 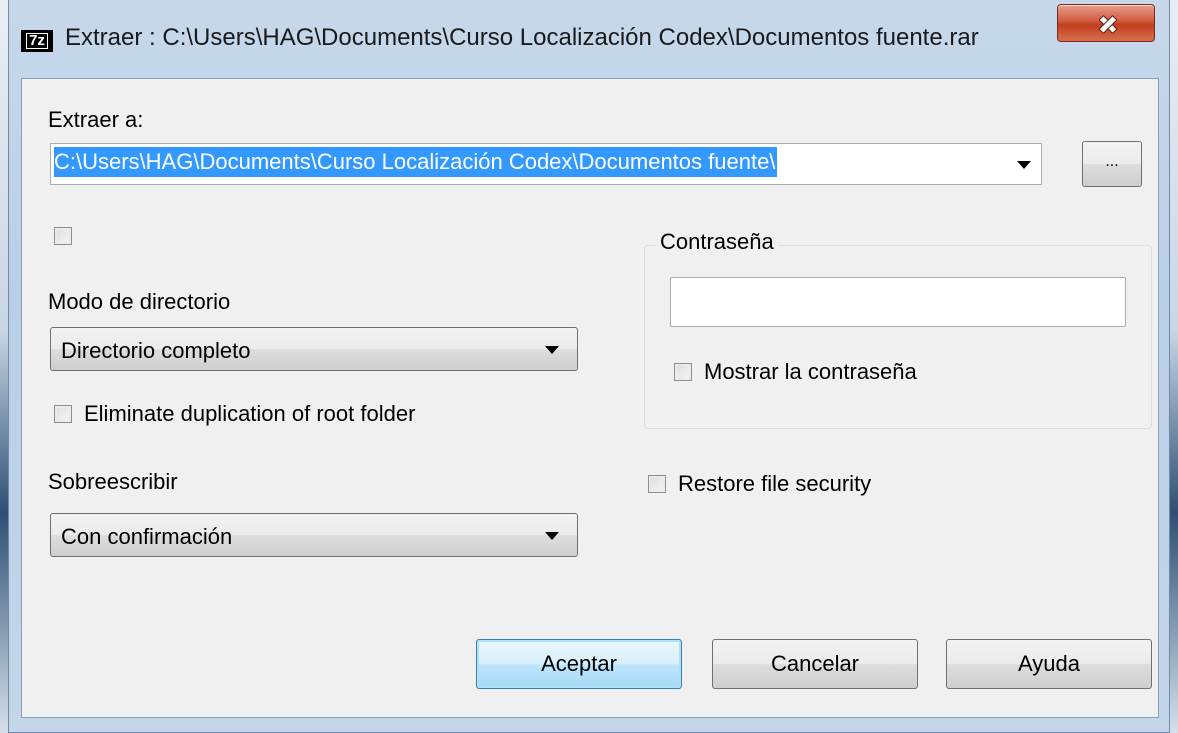 What do you see at coordinates (37, 41) in the screenshot?
I see `7zip-app-icon: 7z` at bounding box center [37, 41].